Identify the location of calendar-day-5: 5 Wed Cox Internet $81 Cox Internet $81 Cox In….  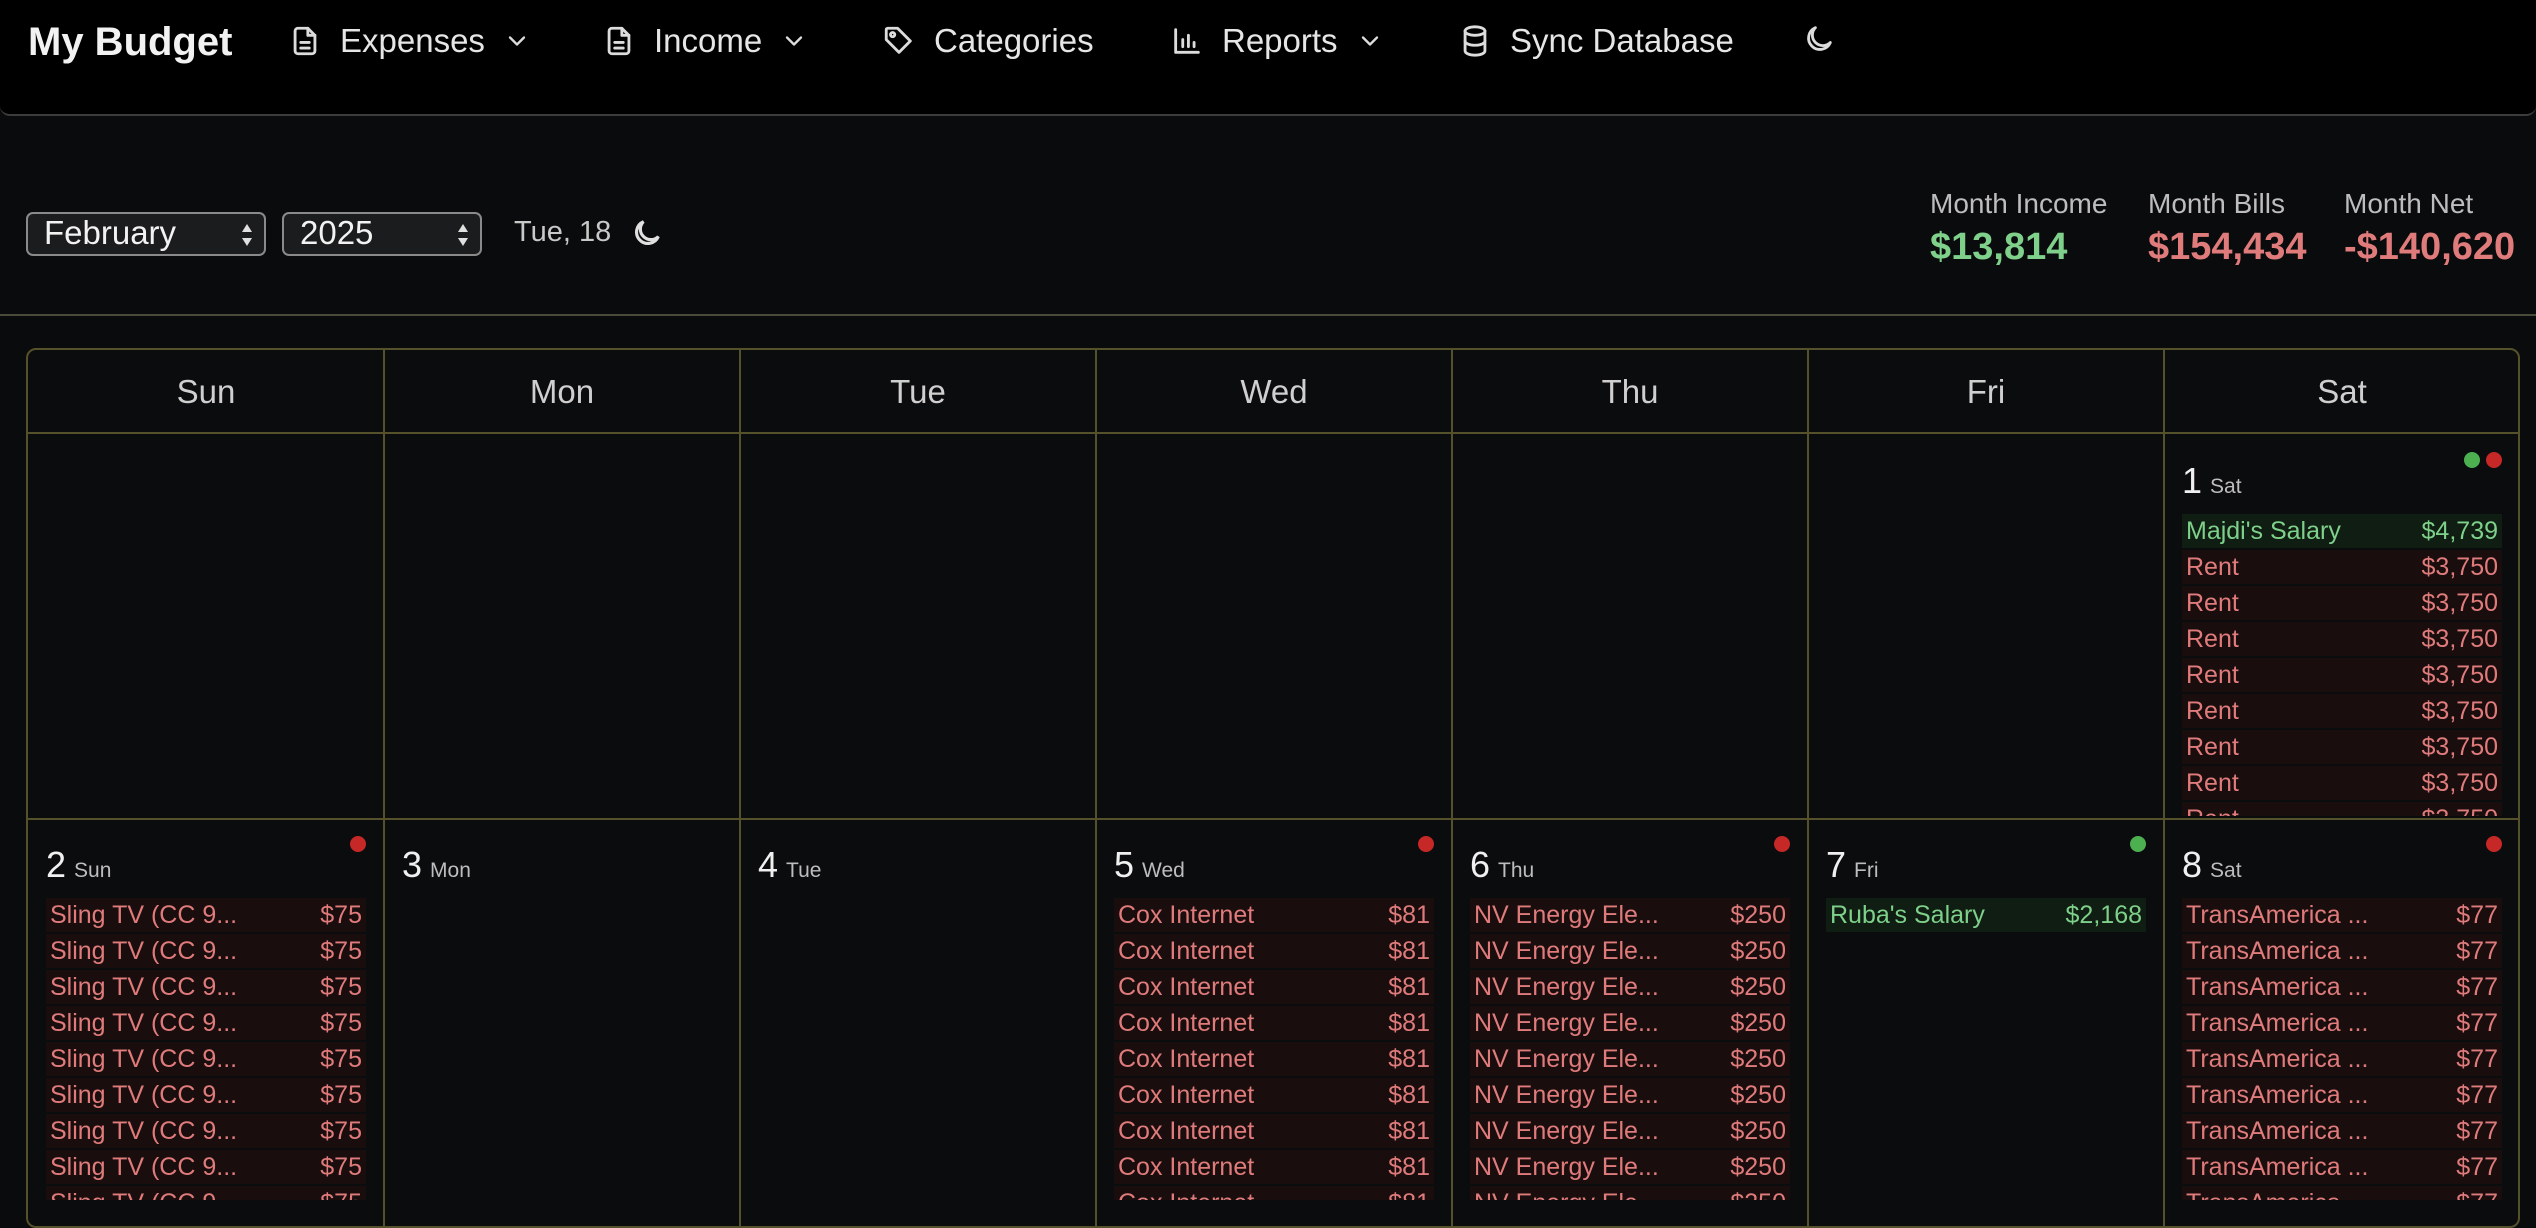
(1273, 1010).